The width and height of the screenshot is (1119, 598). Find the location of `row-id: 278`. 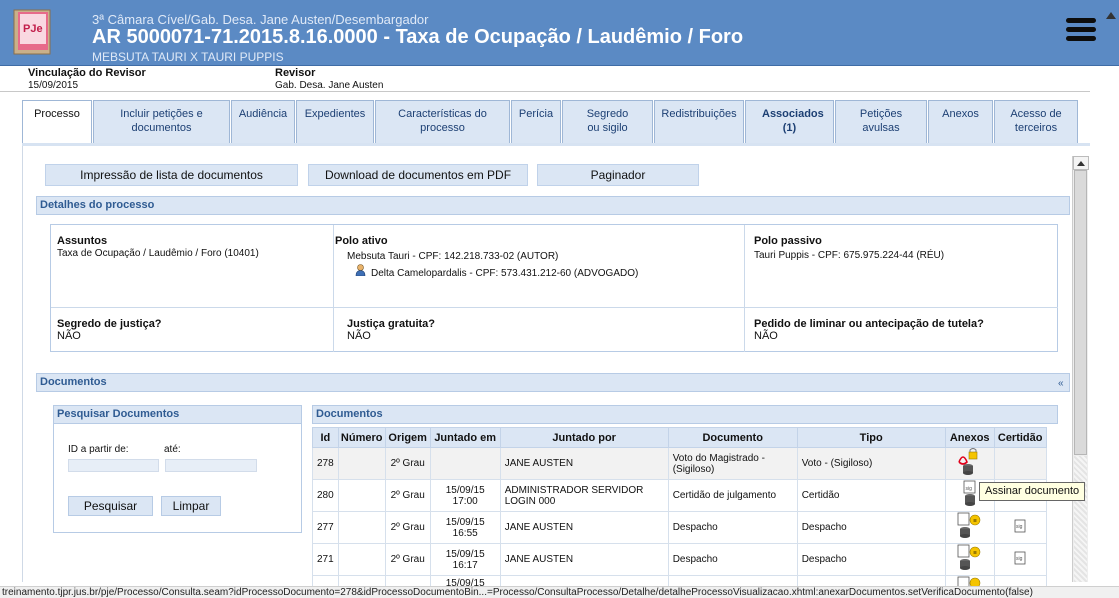

row-id: 278 is located at coordinates (325, 463).